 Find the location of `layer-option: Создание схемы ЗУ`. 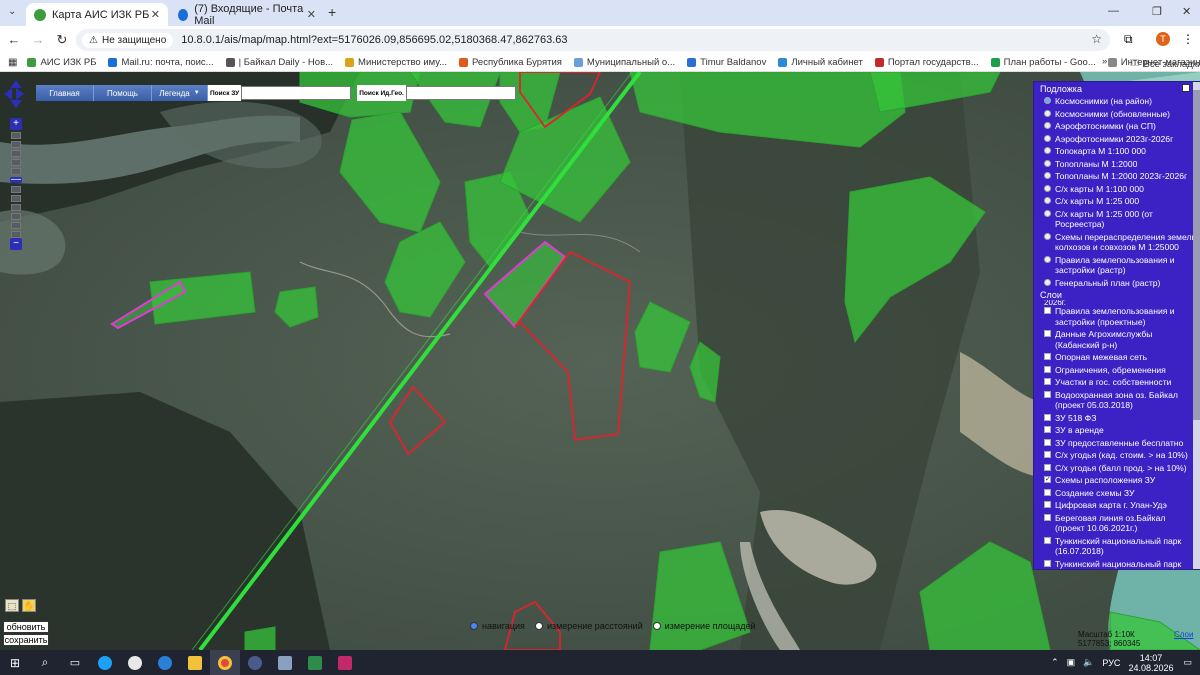

layer-option: Создание схемы ЗУ is located at coordinates (1117, 493).